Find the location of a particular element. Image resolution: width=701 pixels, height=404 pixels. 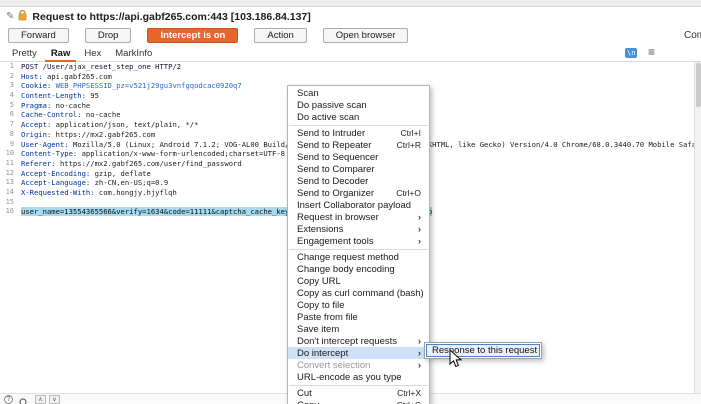

comment-label: Comm is located at coordinates (692, 35).